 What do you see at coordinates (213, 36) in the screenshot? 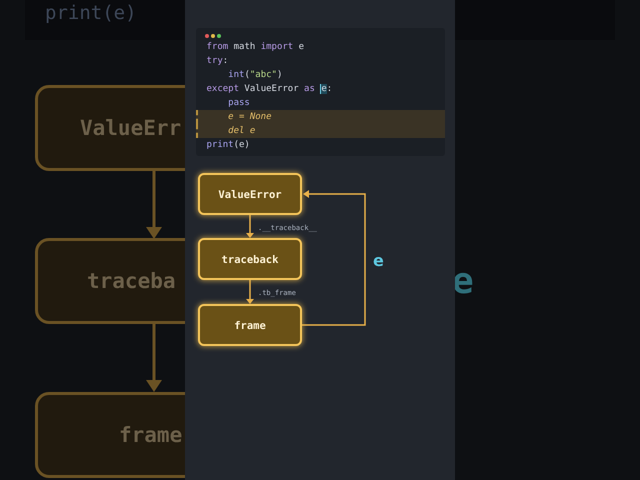
I see `window-dots-icon` at bounding box center [213, 36].